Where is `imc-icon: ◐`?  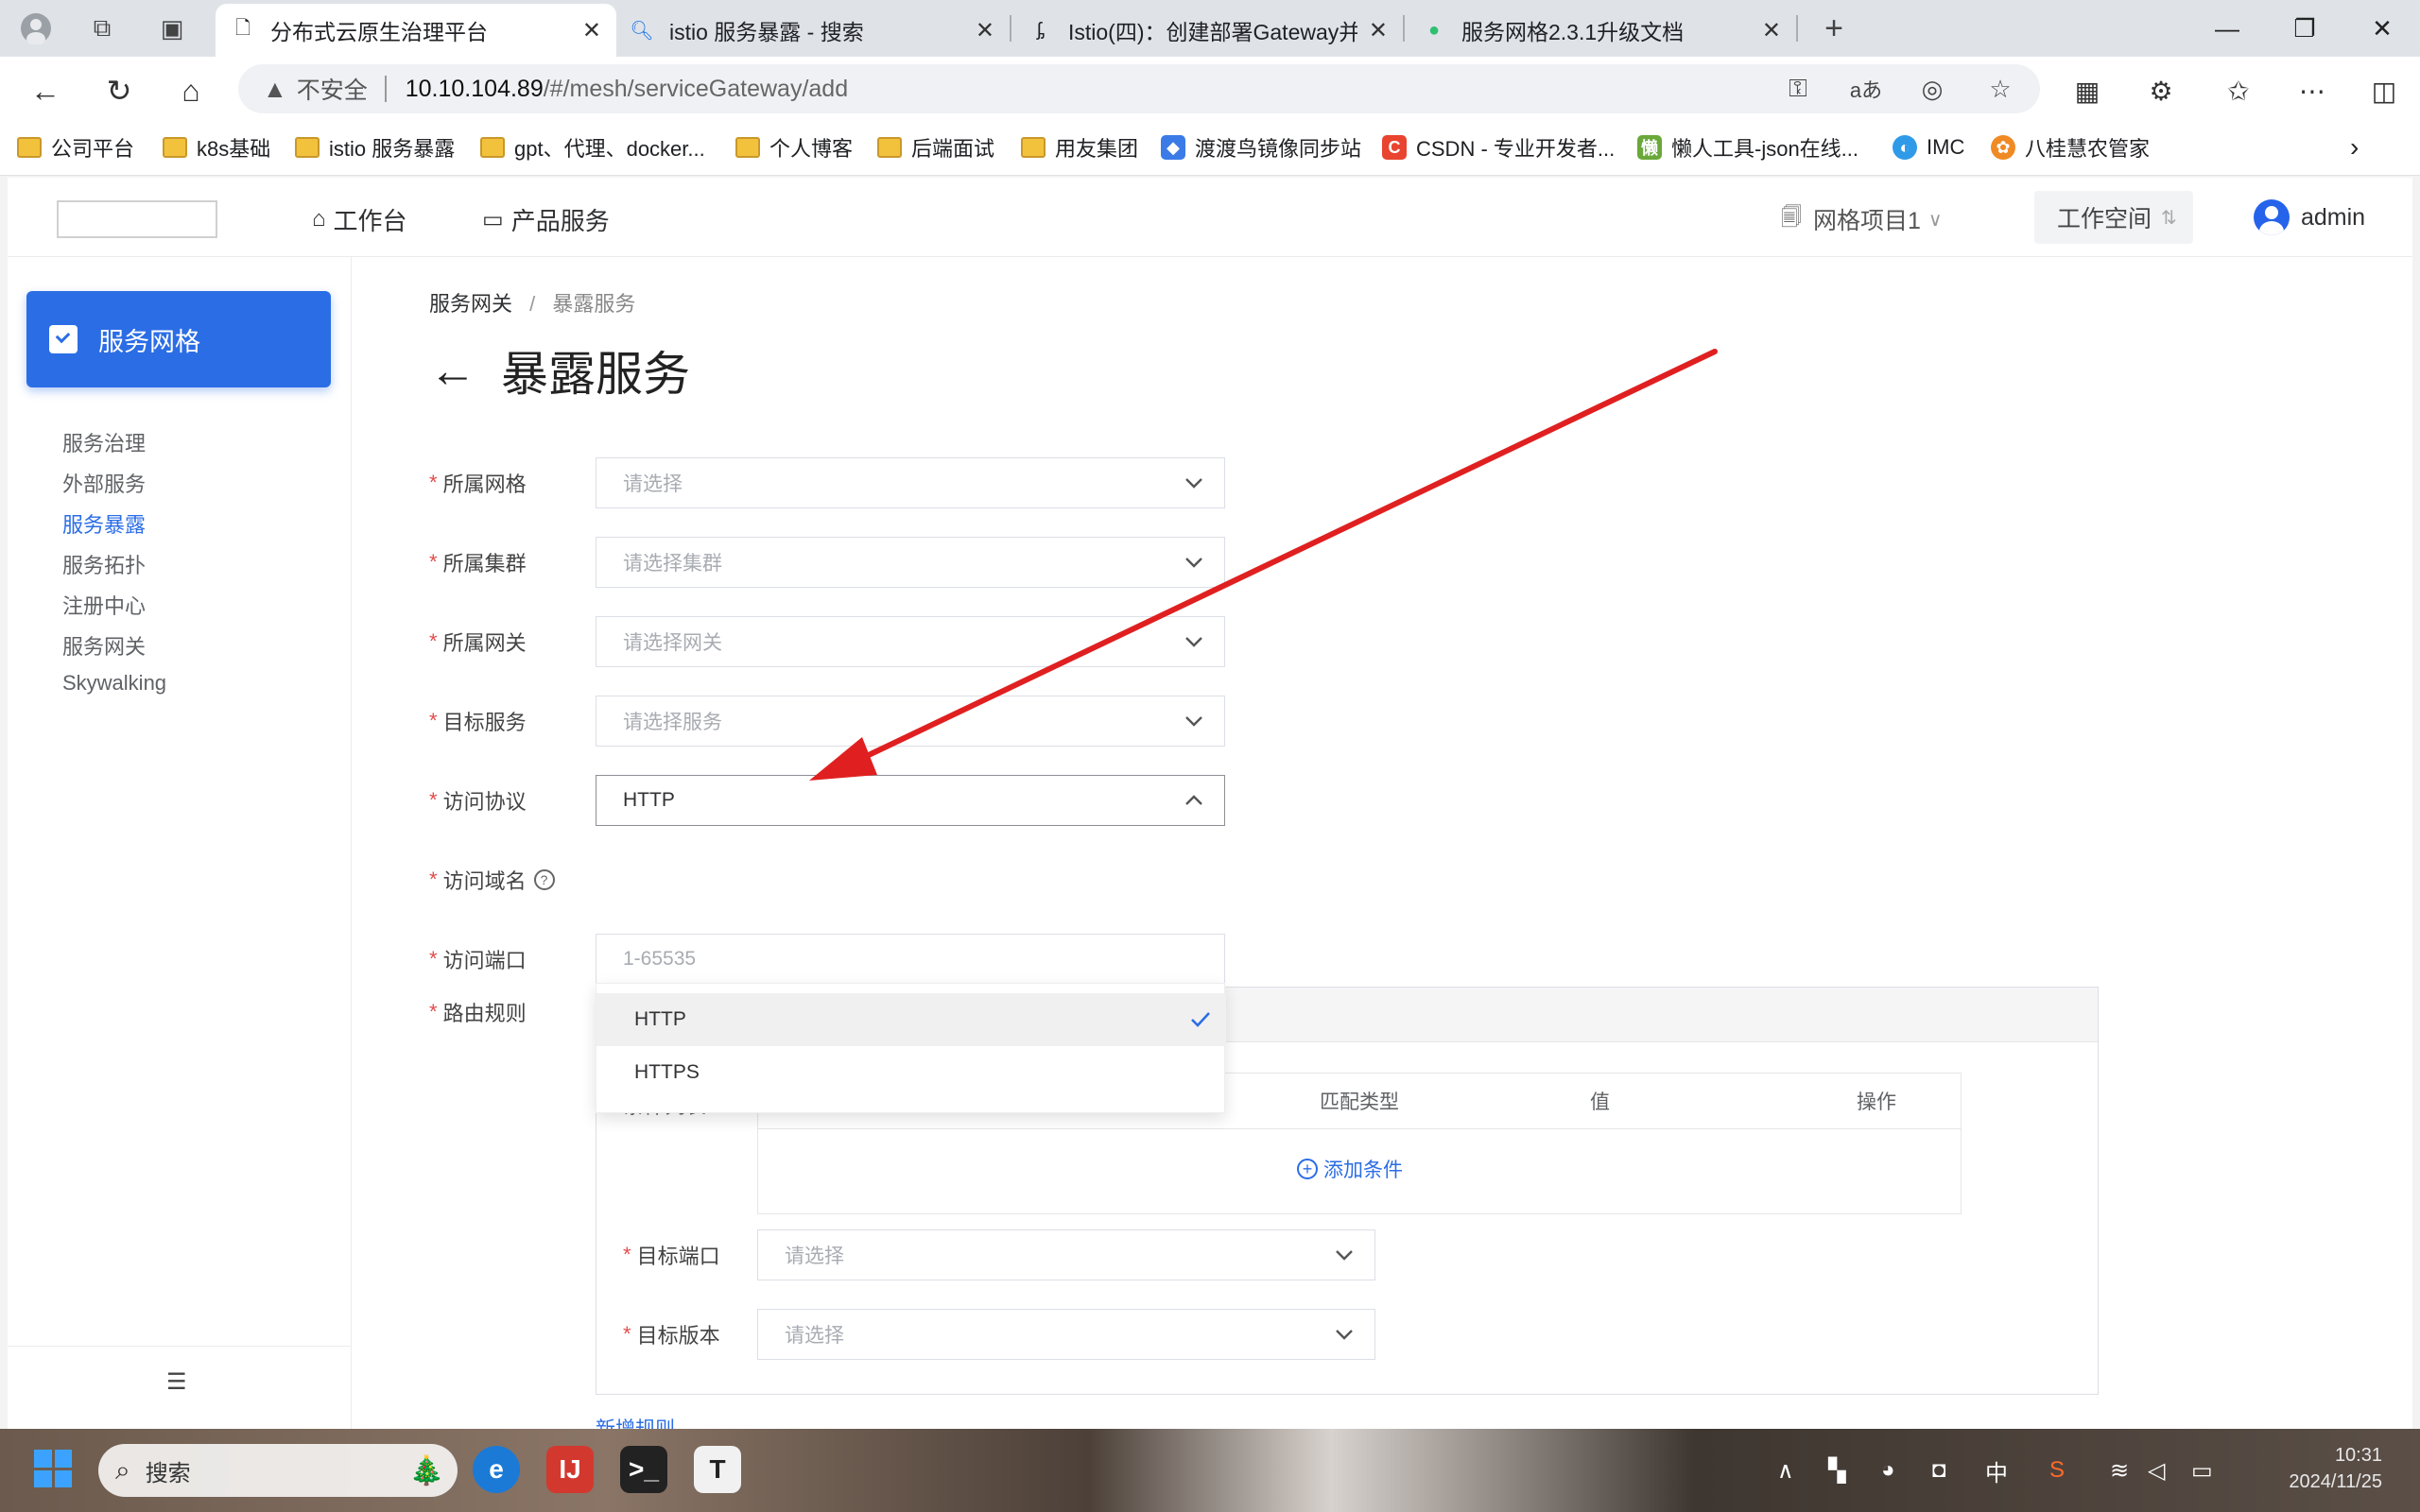 imc-icon: ◐ is located at coordinates (1905, 147).